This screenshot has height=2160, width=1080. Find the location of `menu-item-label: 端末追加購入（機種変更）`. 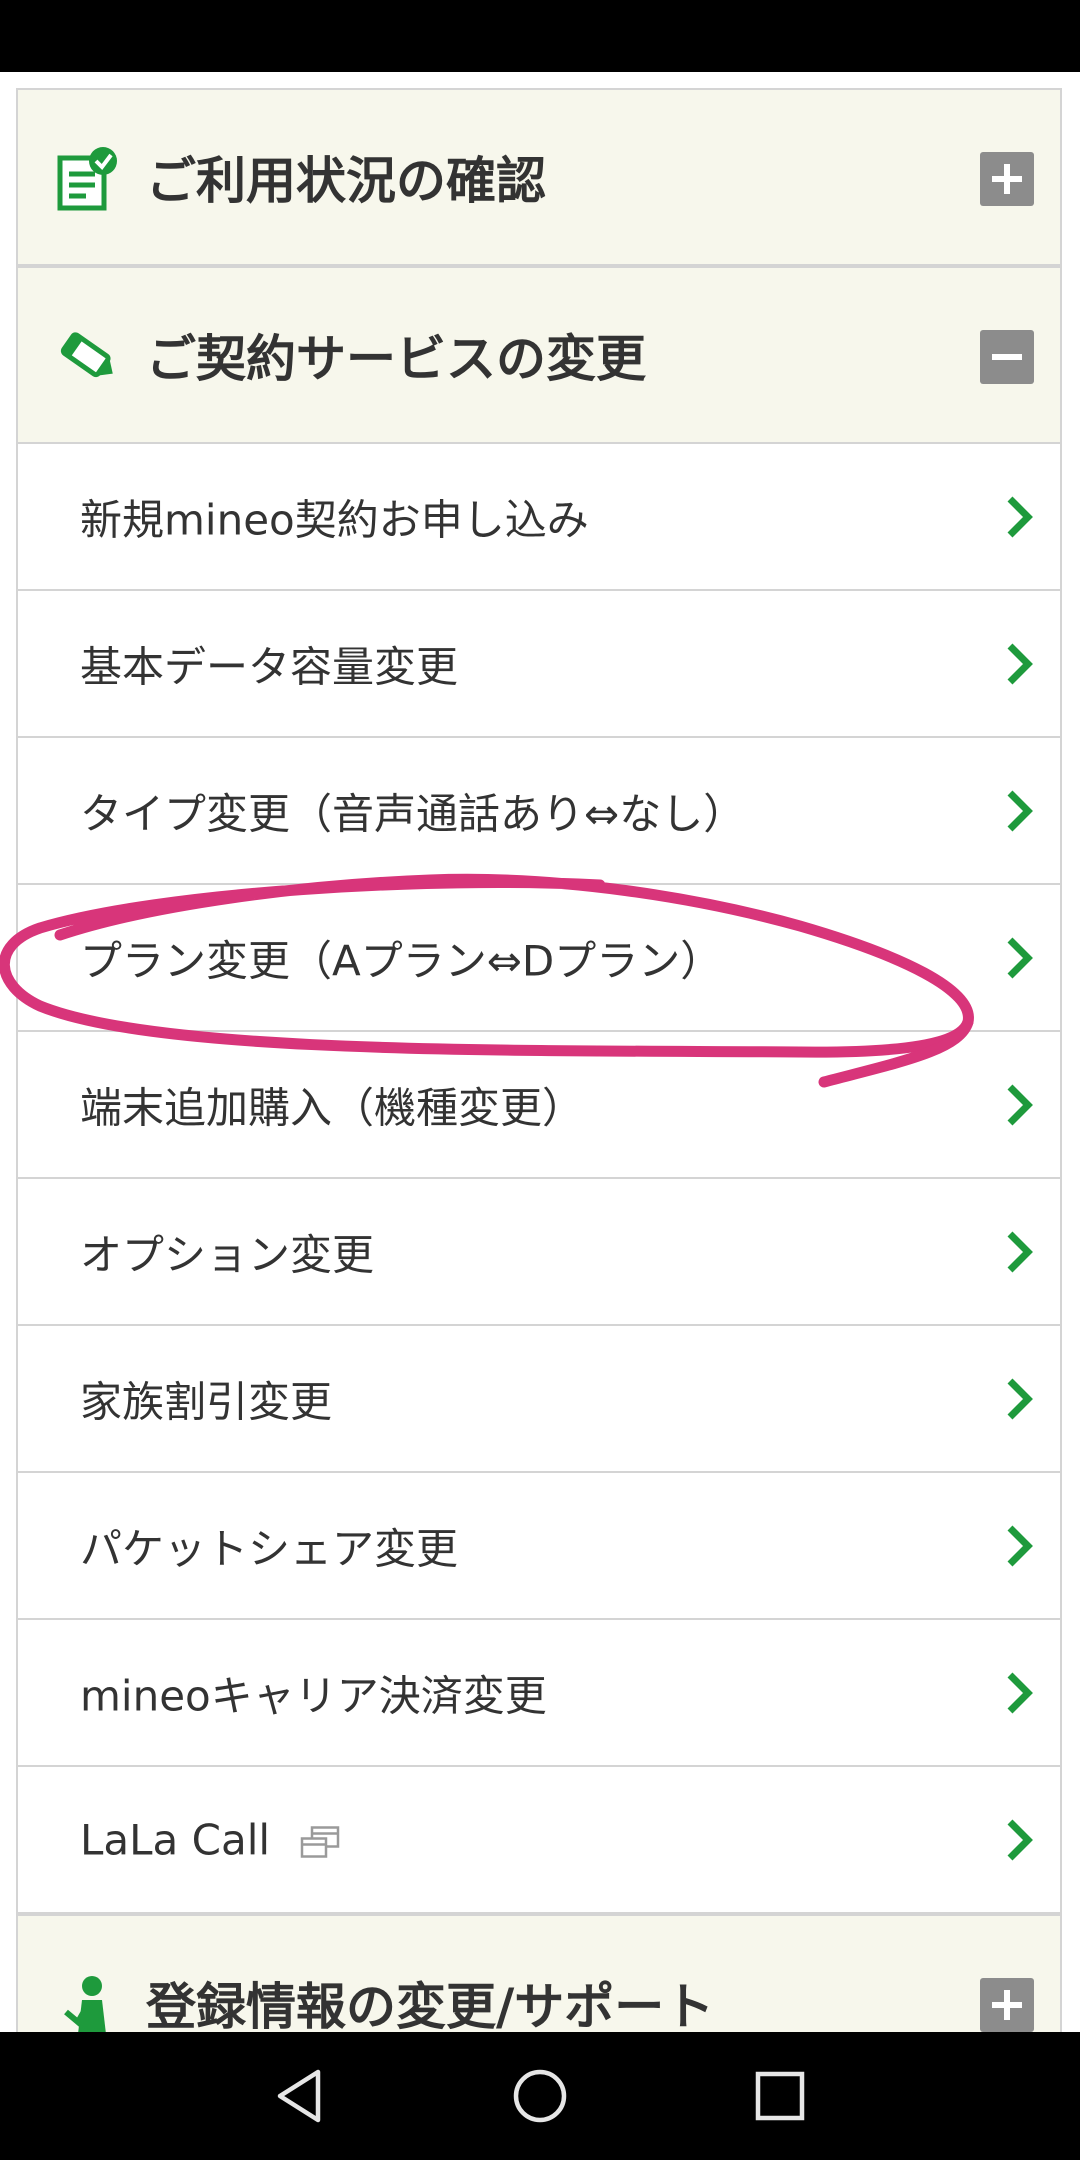

menu-item-label: 端末追加購入（機種変更） is located at coordinates (332, 1107).